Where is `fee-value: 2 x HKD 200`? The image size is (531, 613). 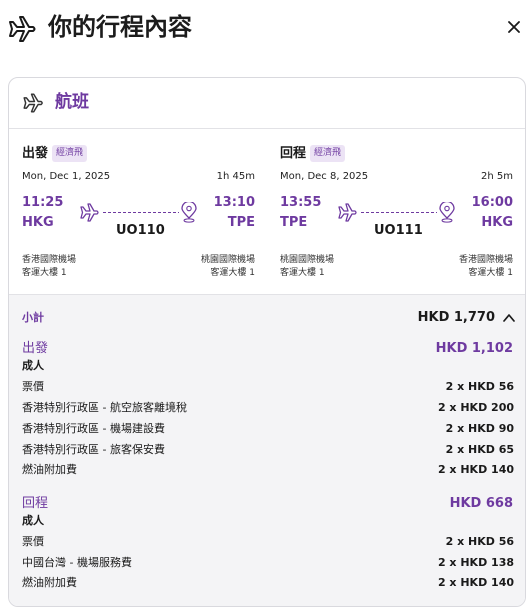
fee-value: 2 x HKD 200 is located at coordinates (475, 407).